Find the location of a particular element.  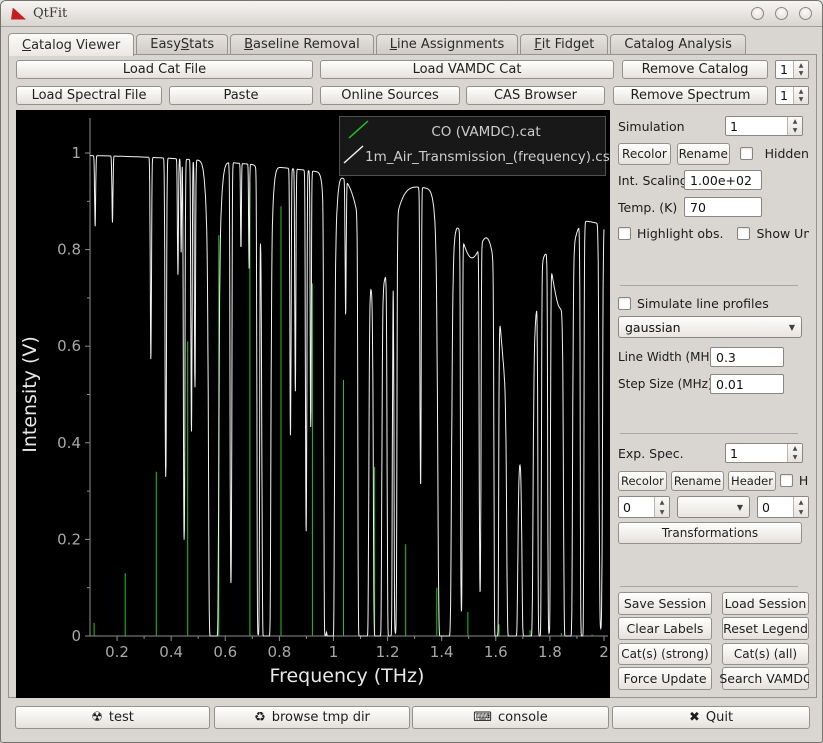

exp-spec-index-spinner: 1 ▲ ▼ is located at coordinates (764, 453).